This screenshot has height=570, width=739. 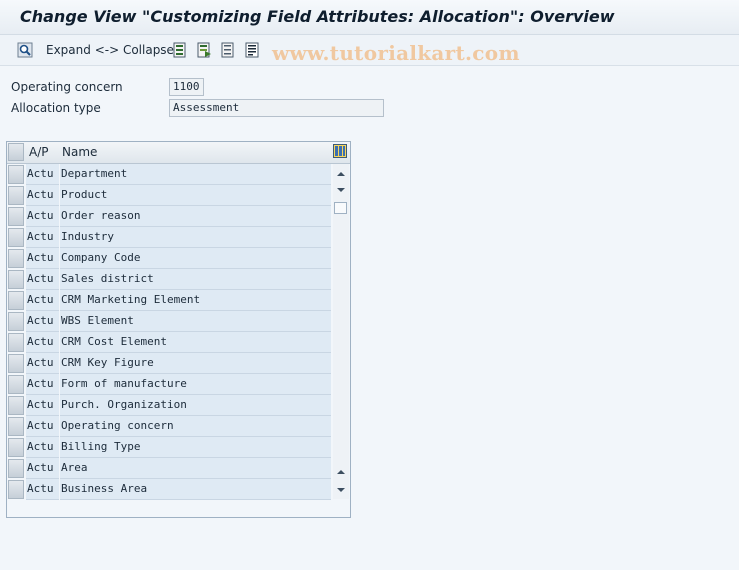 I want to click on expand-collapse-label: Expand <-> Collapse, so click(x=110, y=50).